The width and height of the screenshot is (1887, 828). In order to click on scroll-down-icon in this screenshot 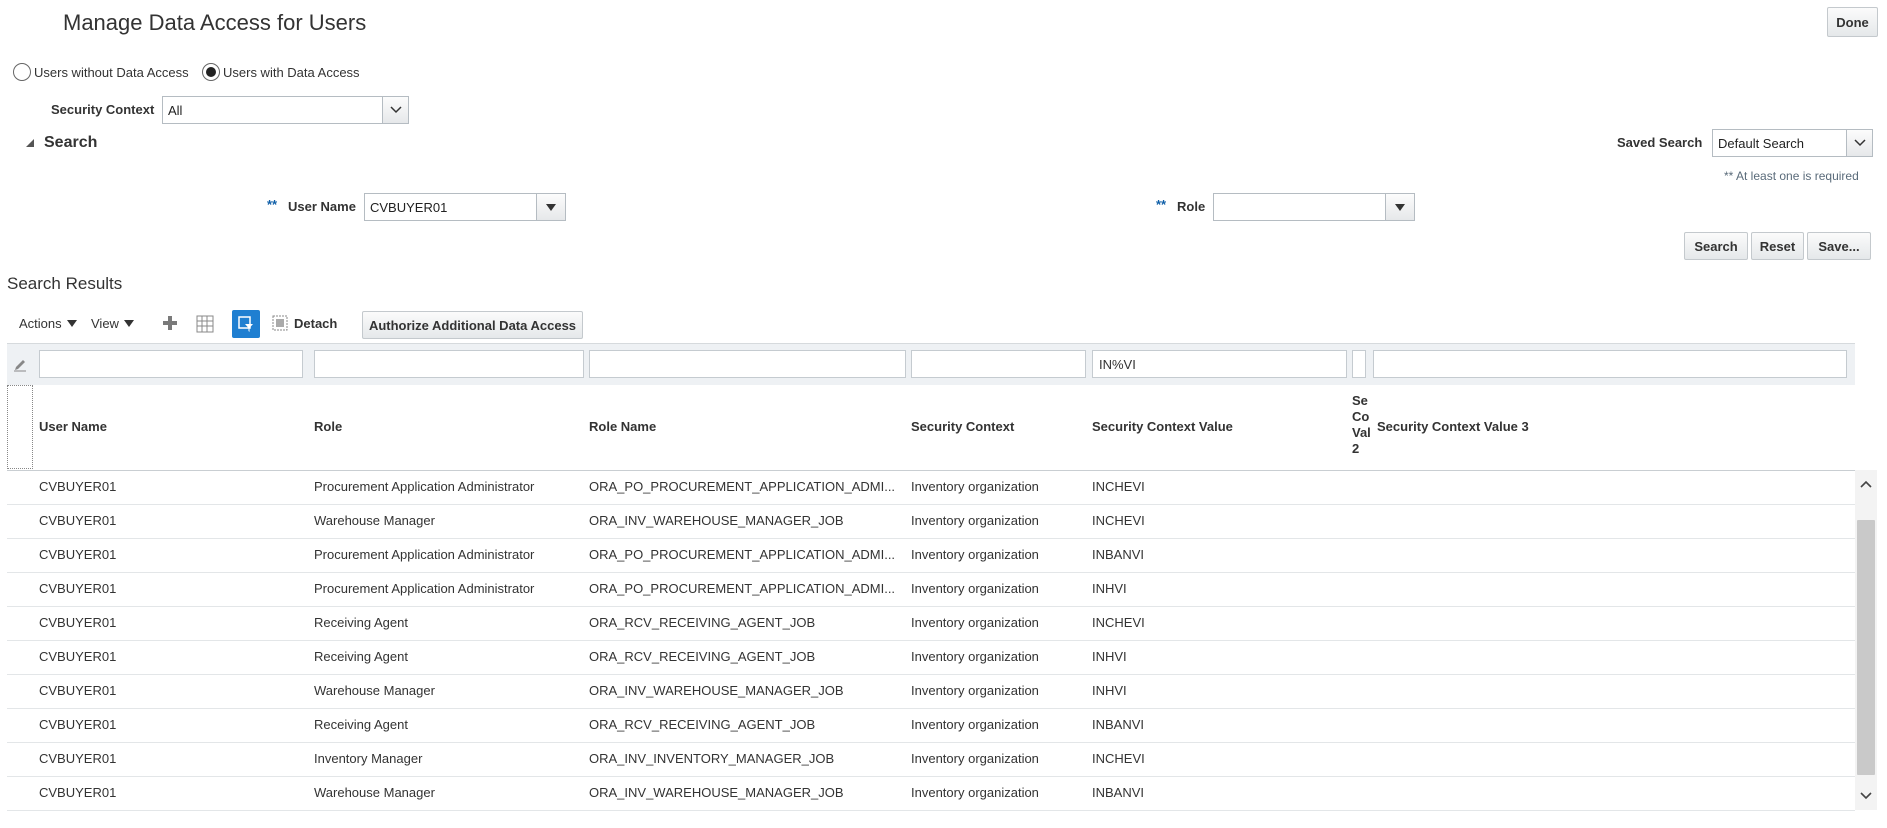, I will do `click(1866, 796)`.